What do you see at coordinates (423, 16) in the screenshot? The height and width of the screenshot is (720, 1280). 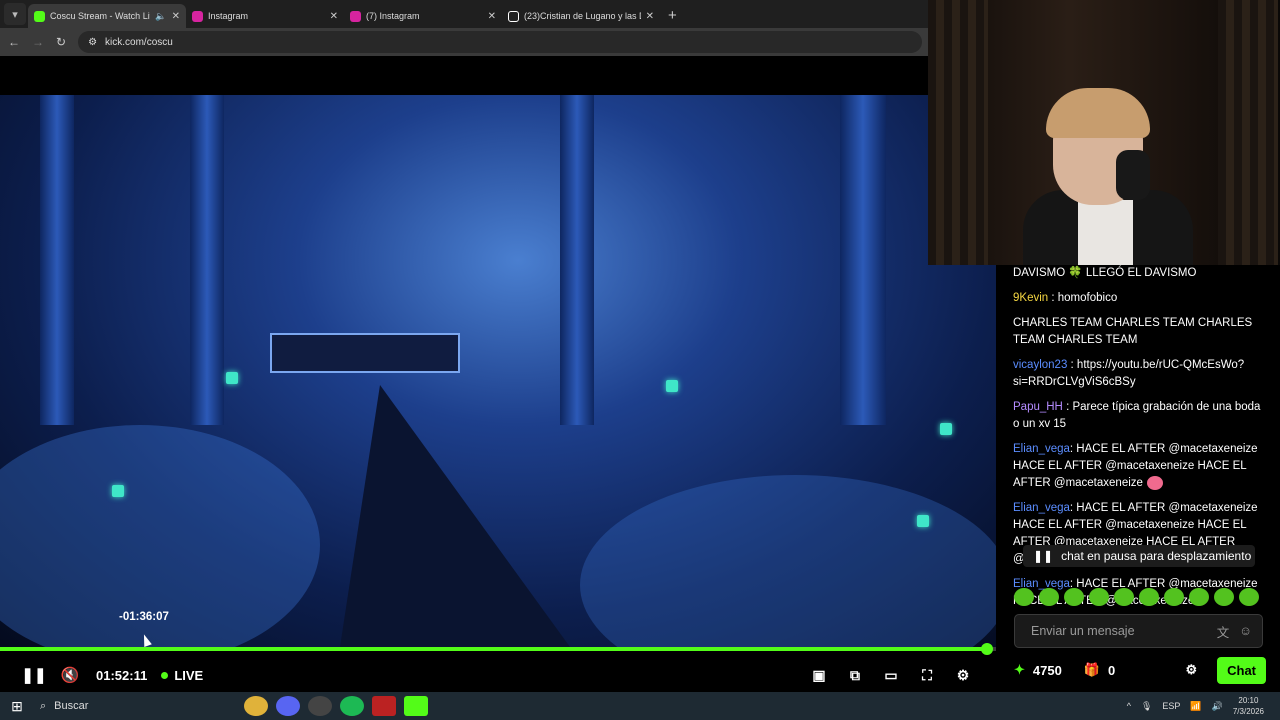 I see `tab-instagram-7: (7) Instagram ✕` at bounding box center [423, 16].